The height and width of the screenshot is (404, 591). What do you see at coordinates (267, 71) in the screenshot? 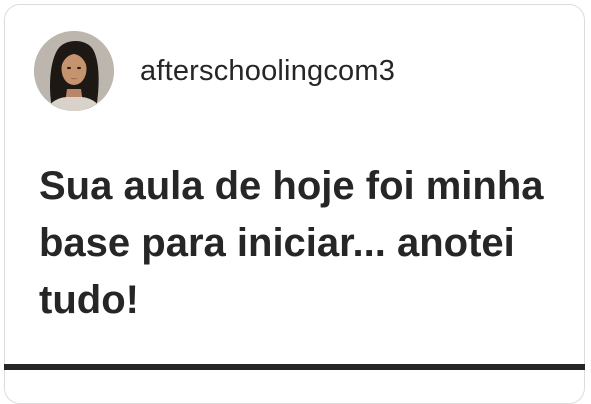
I see `username: afterschoolingcom3` at bounding box center [267, 71].